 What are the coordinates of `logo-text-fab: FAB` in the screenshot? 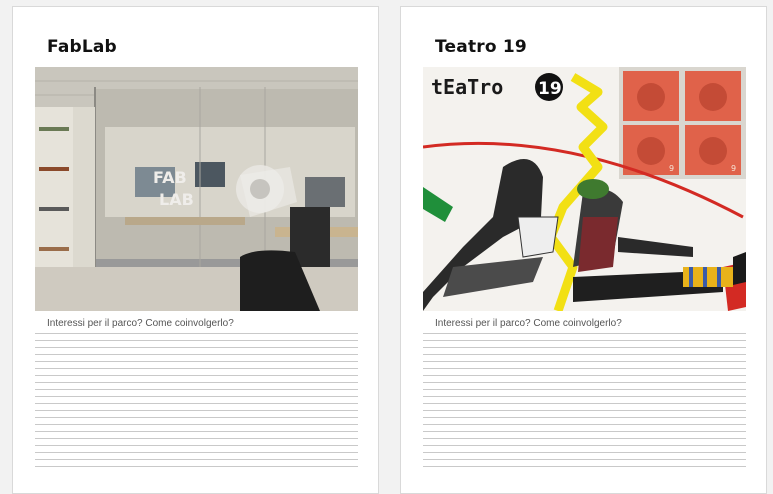 It's located at (170, 177).